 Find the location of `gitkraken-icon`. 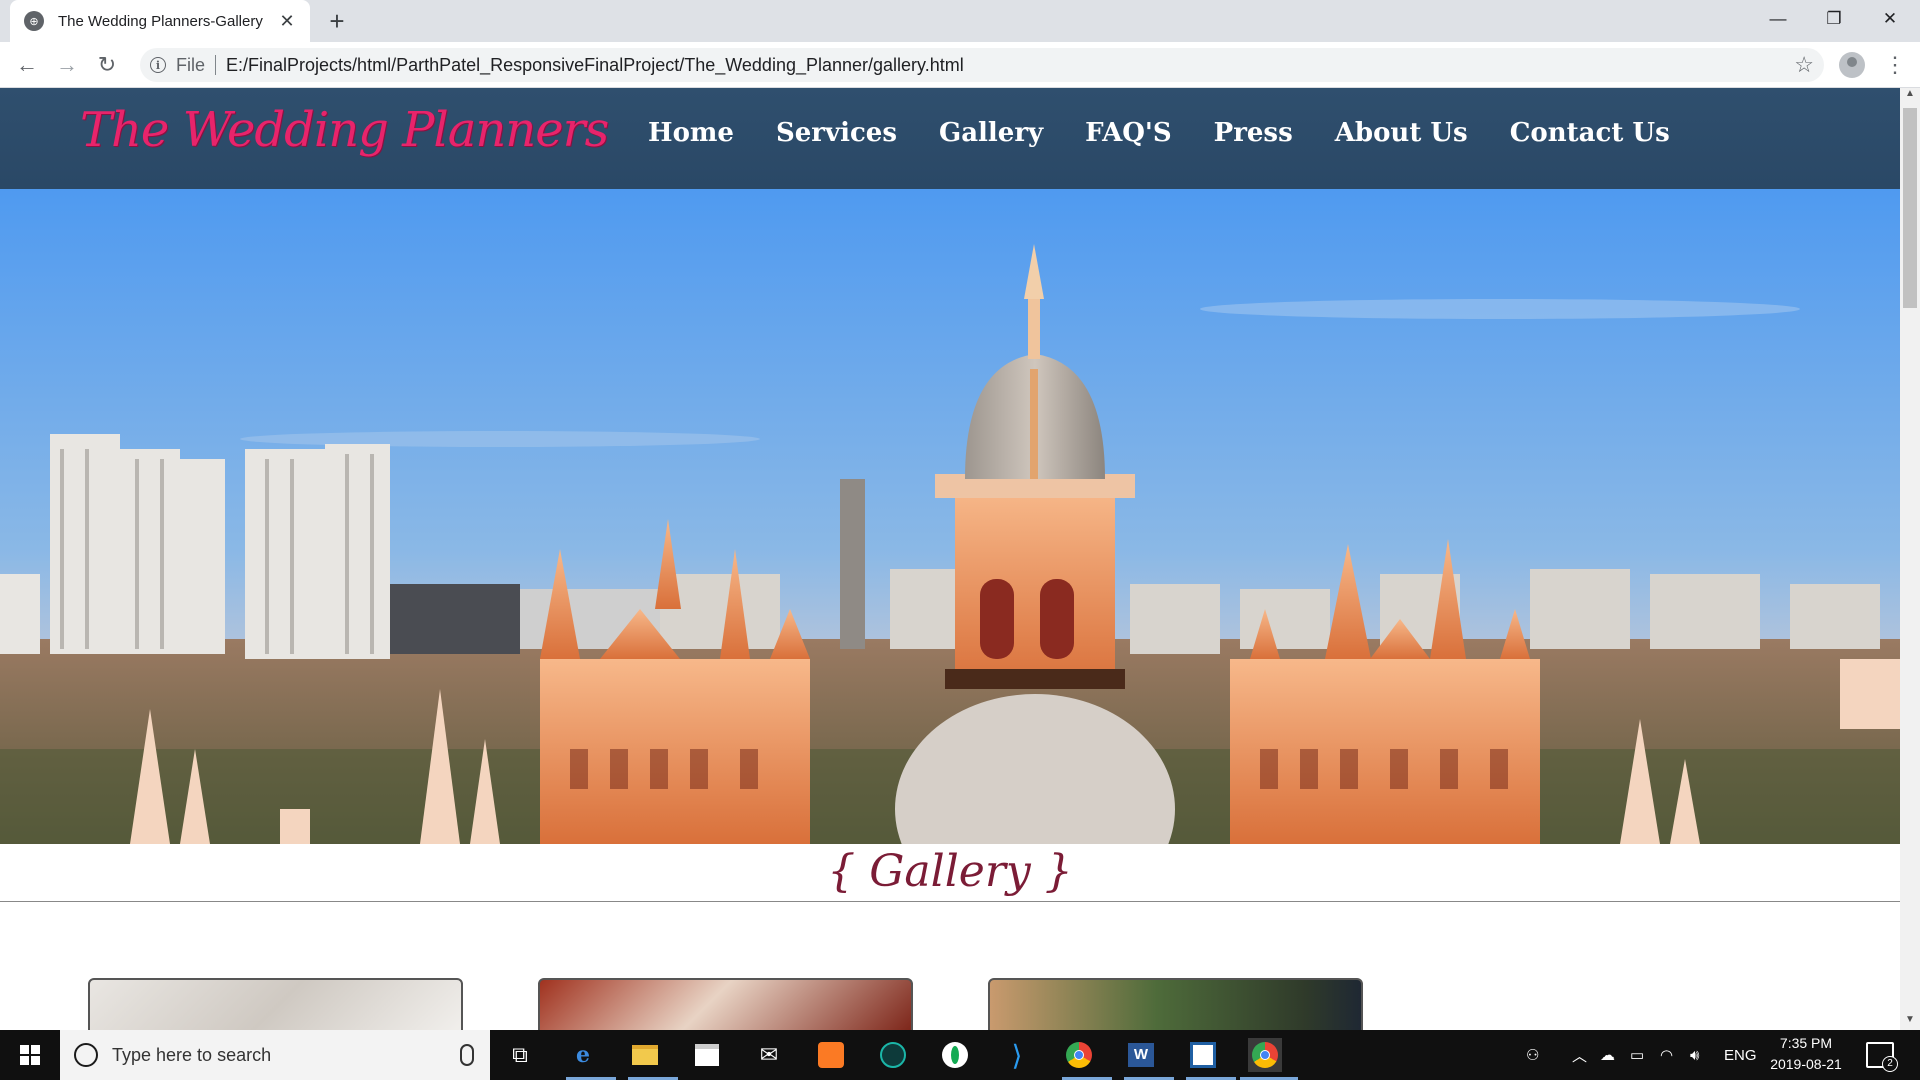

gitkraken-icon is located at coordinates (893, 1055).